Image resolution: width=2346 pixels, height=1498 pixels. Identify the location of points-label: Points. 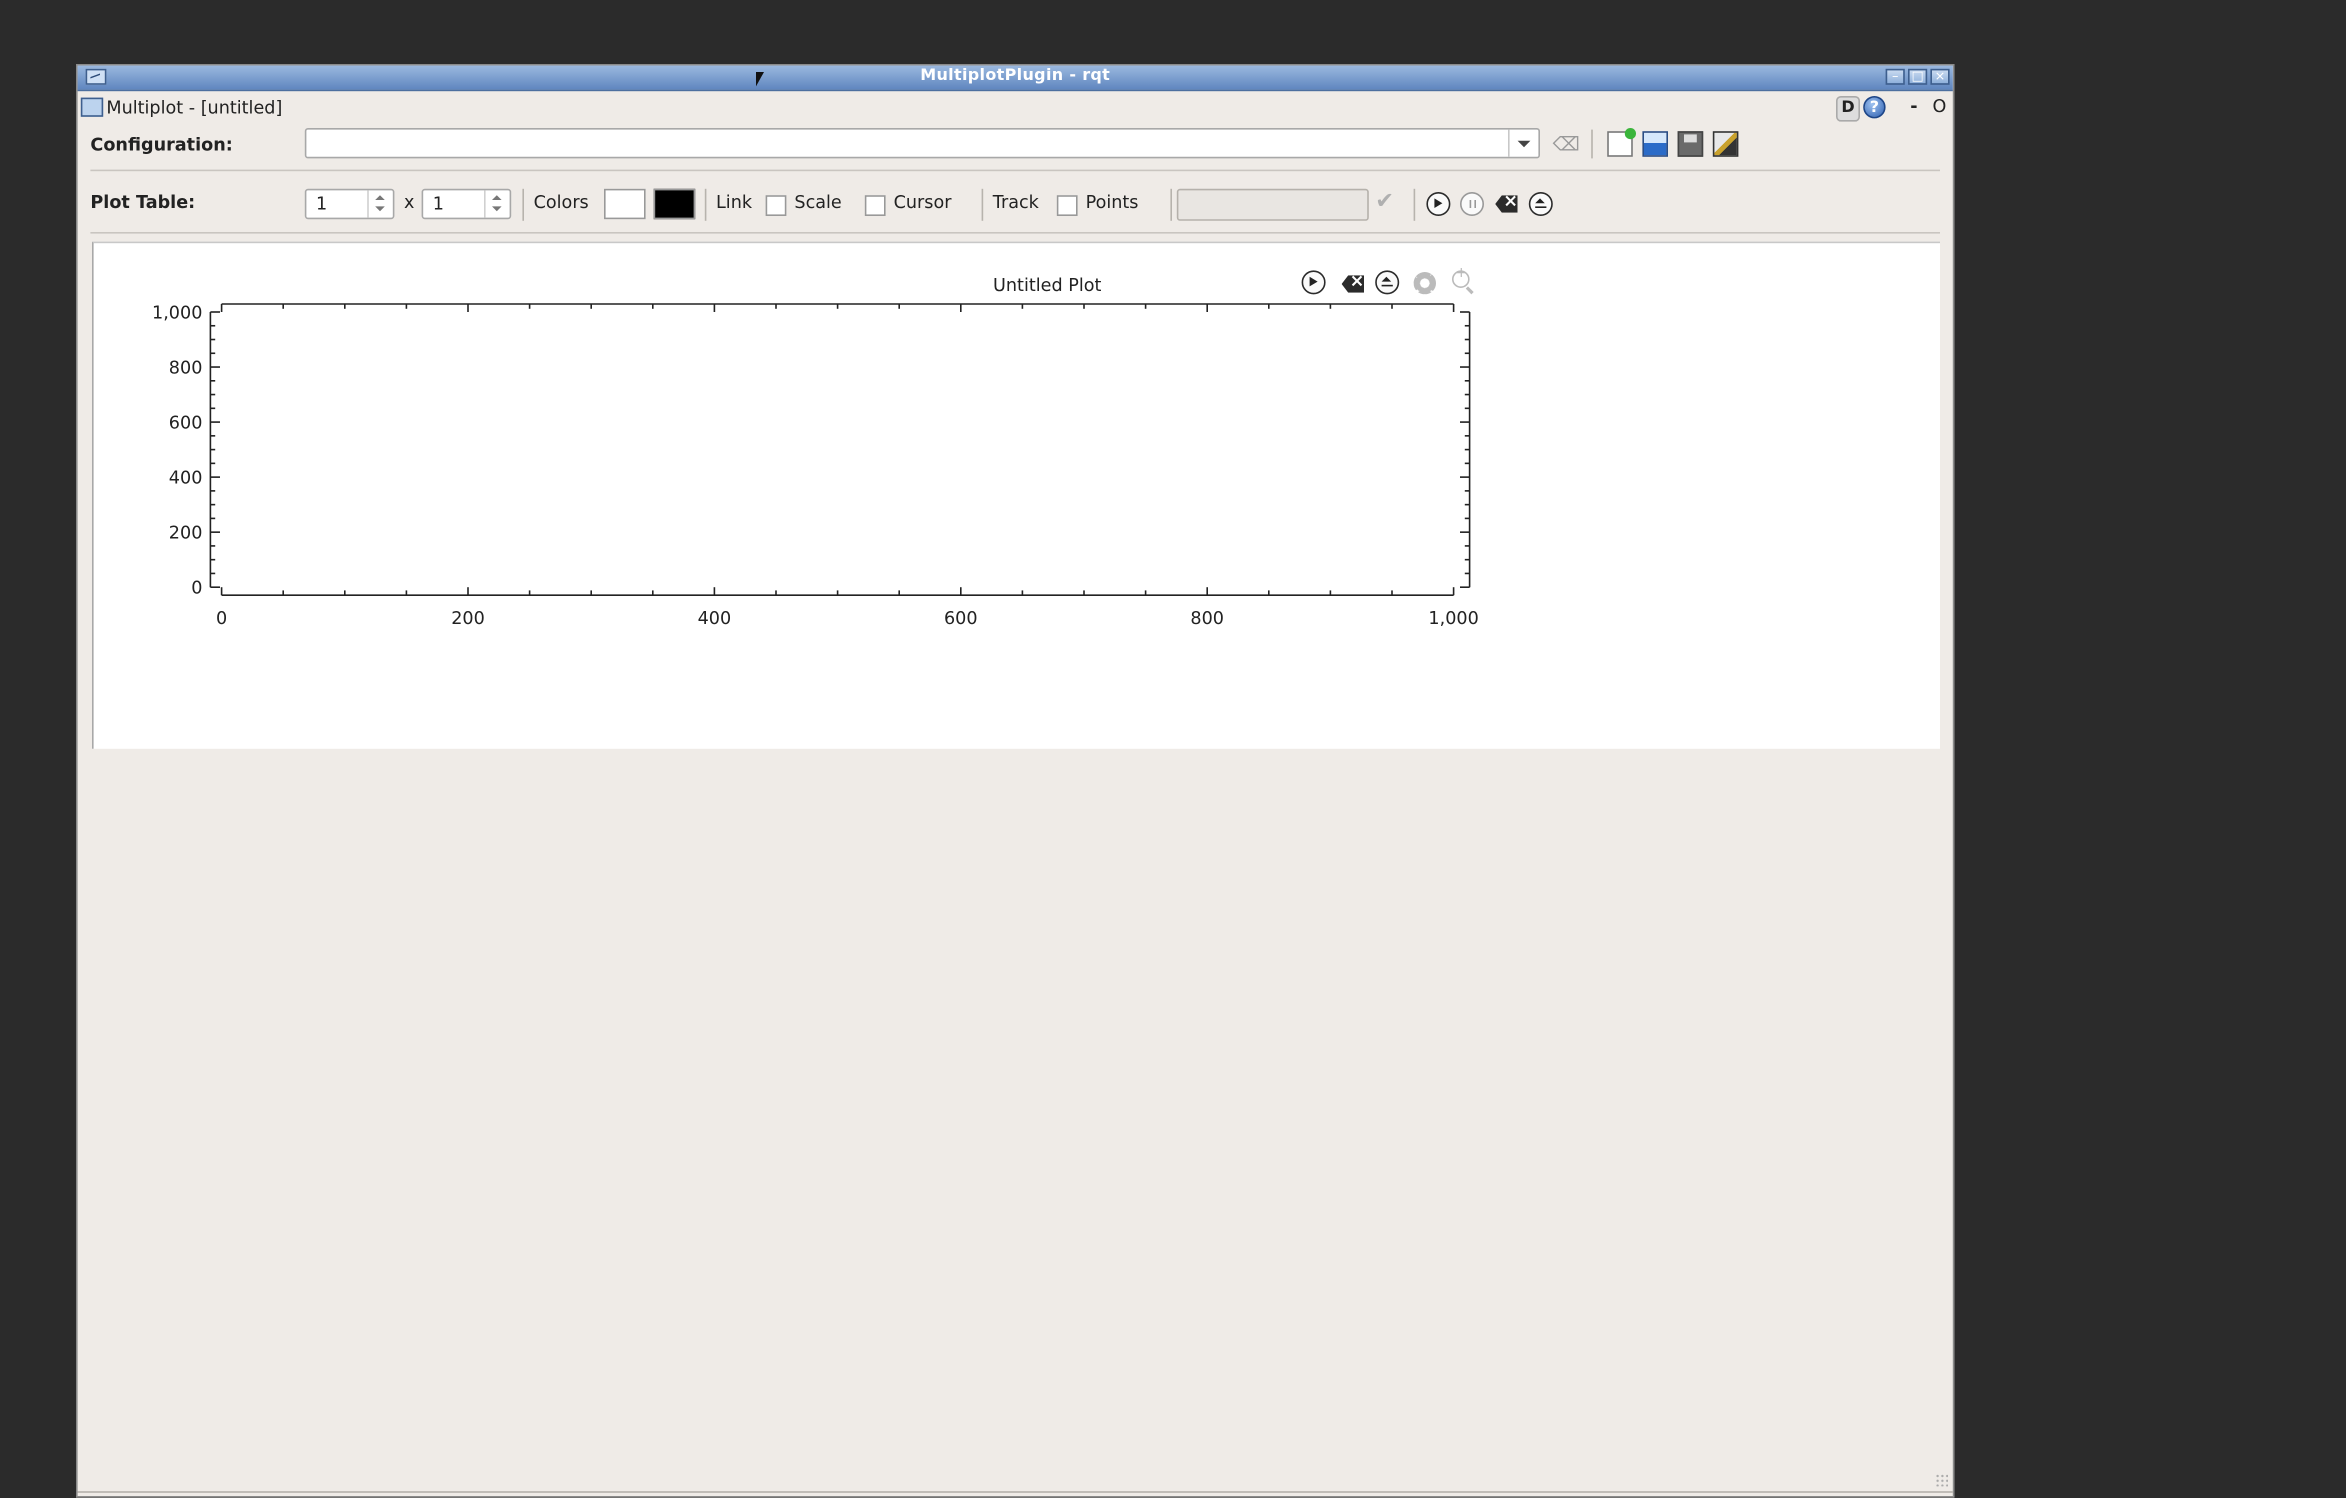
(1112, 202).